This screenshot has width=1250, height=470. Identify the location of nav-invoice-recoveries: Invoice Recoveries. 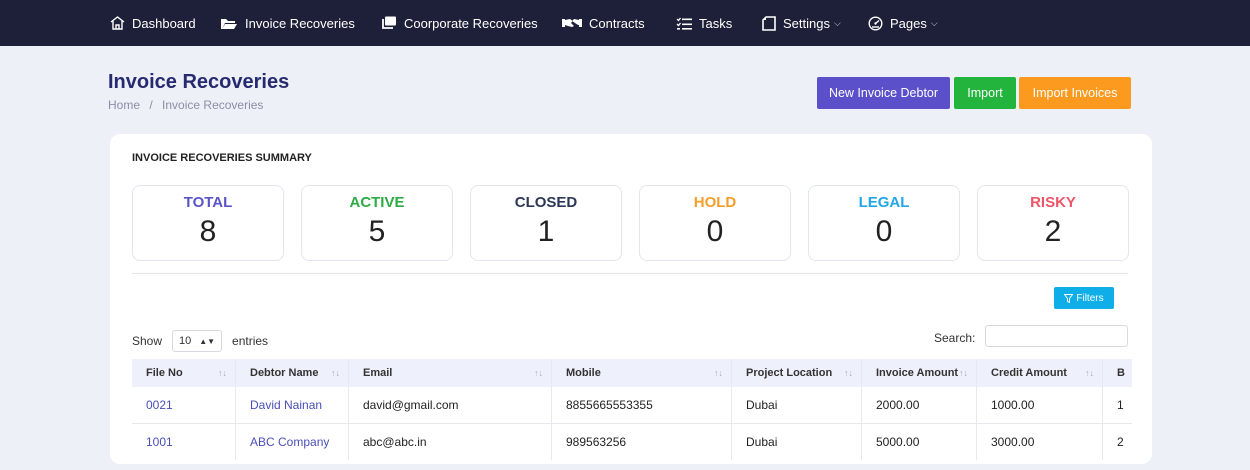
(287, 23).